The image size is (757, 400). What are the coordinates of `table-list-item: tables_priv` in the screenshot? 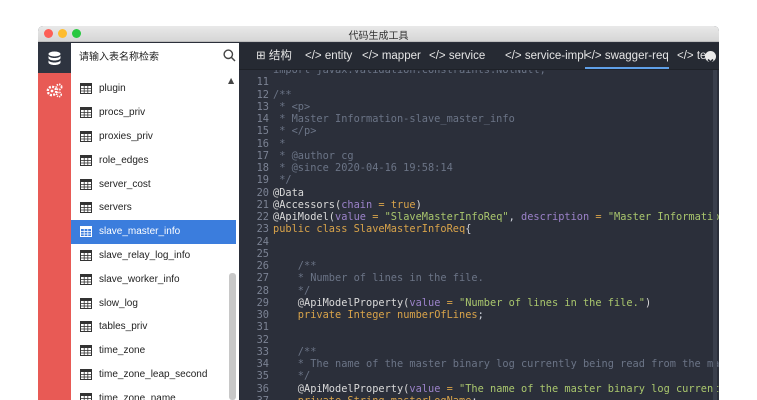 It's located at (153, 327).